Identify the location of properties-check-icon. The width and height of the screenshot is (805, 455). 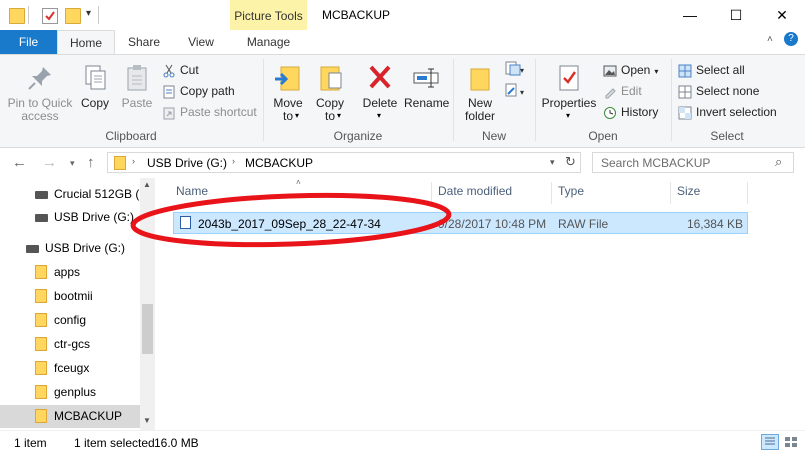
(569, 78).